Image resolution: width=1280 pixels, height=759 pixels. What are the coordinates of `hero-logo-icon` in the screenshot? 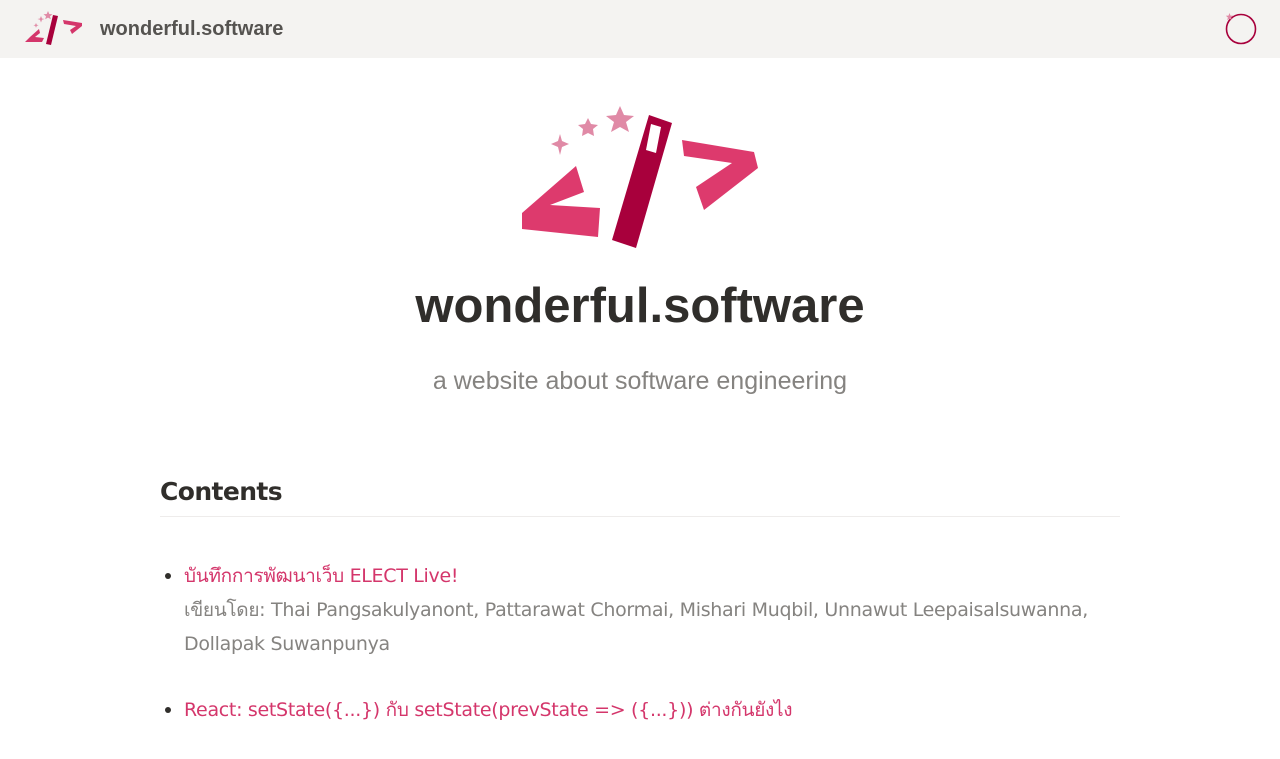 It's located at (640, 177).